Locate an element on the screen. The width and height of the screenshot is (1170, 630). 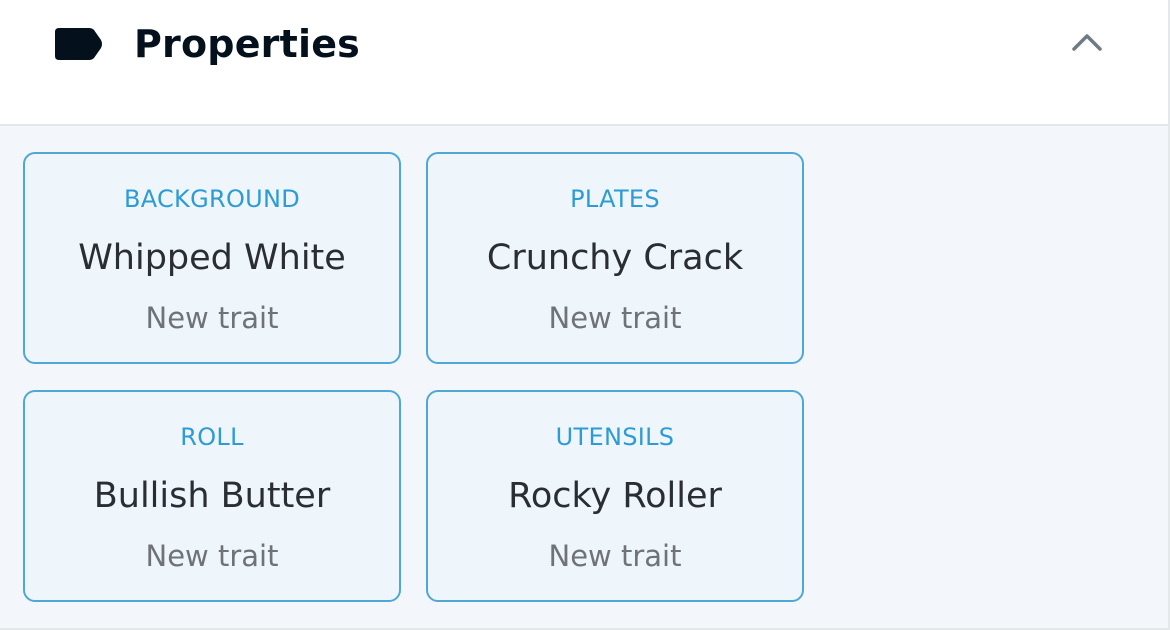
trait-value: Rocky Roller is located at coordinates (615, 496).